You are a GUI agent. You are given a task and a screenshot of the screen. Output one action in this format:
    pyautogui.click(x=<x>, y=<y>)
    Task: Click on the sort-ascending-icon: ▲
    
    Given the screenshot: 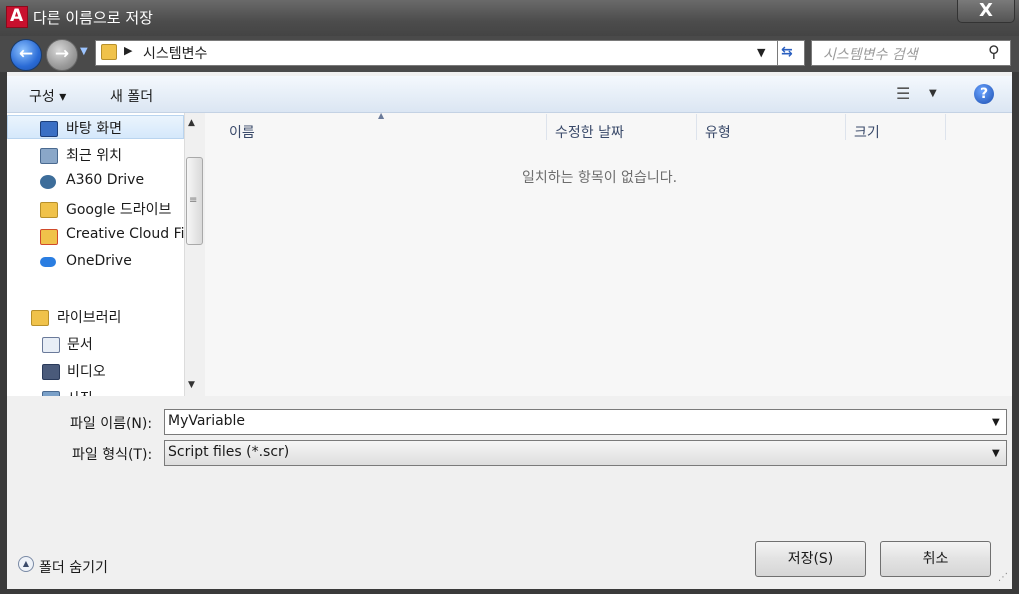 What is the action you would take?
    pyautogui.click(x=381, y=115)
    